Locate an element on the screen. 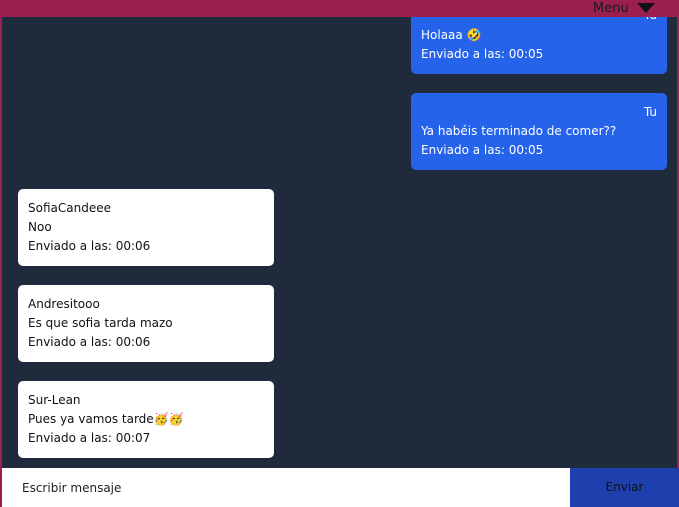  menu-button-label: Menu is located at coordinates (611, 8).